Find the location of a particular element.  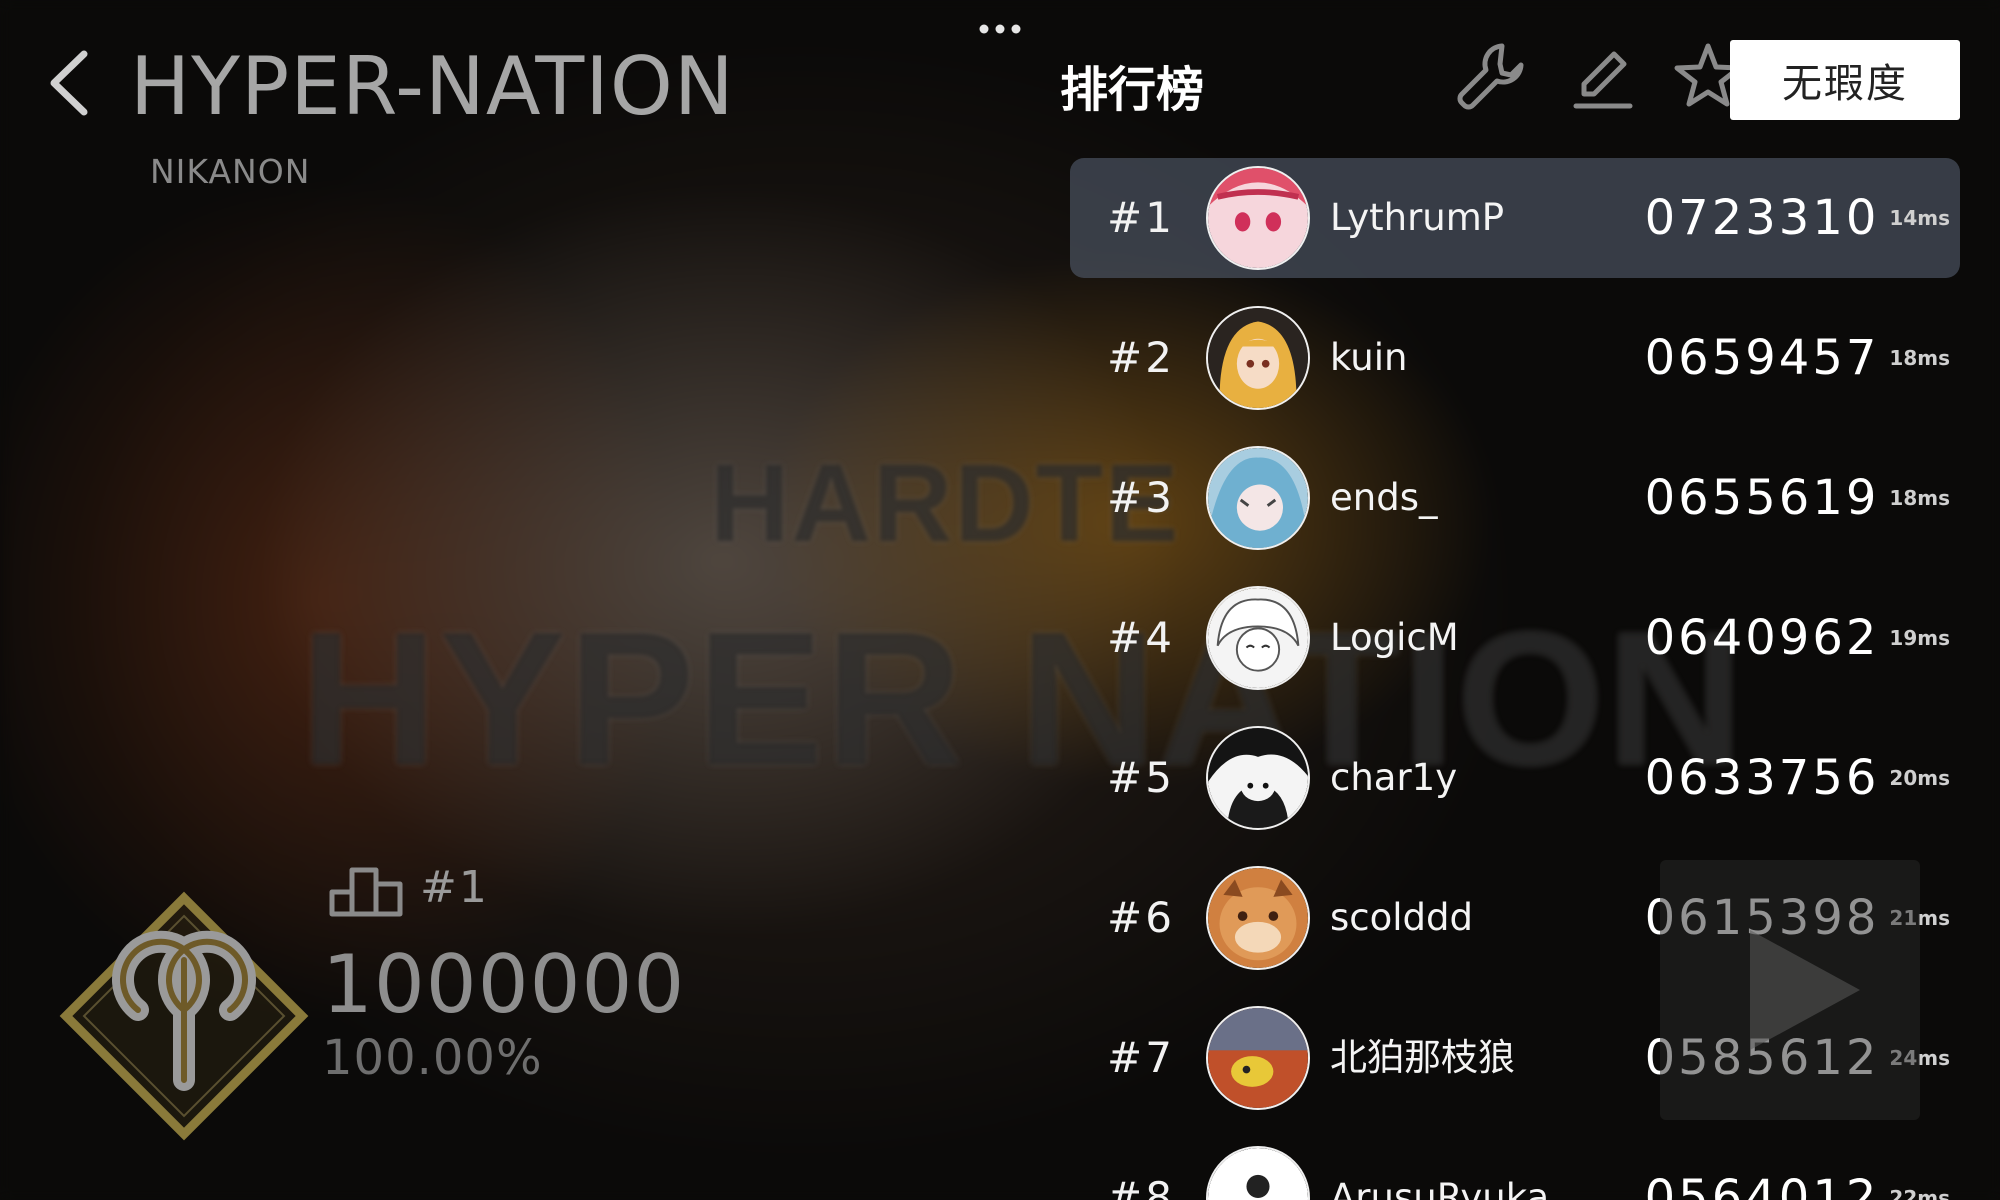

row-rank: #2 is located at coordinates (1141, 357).